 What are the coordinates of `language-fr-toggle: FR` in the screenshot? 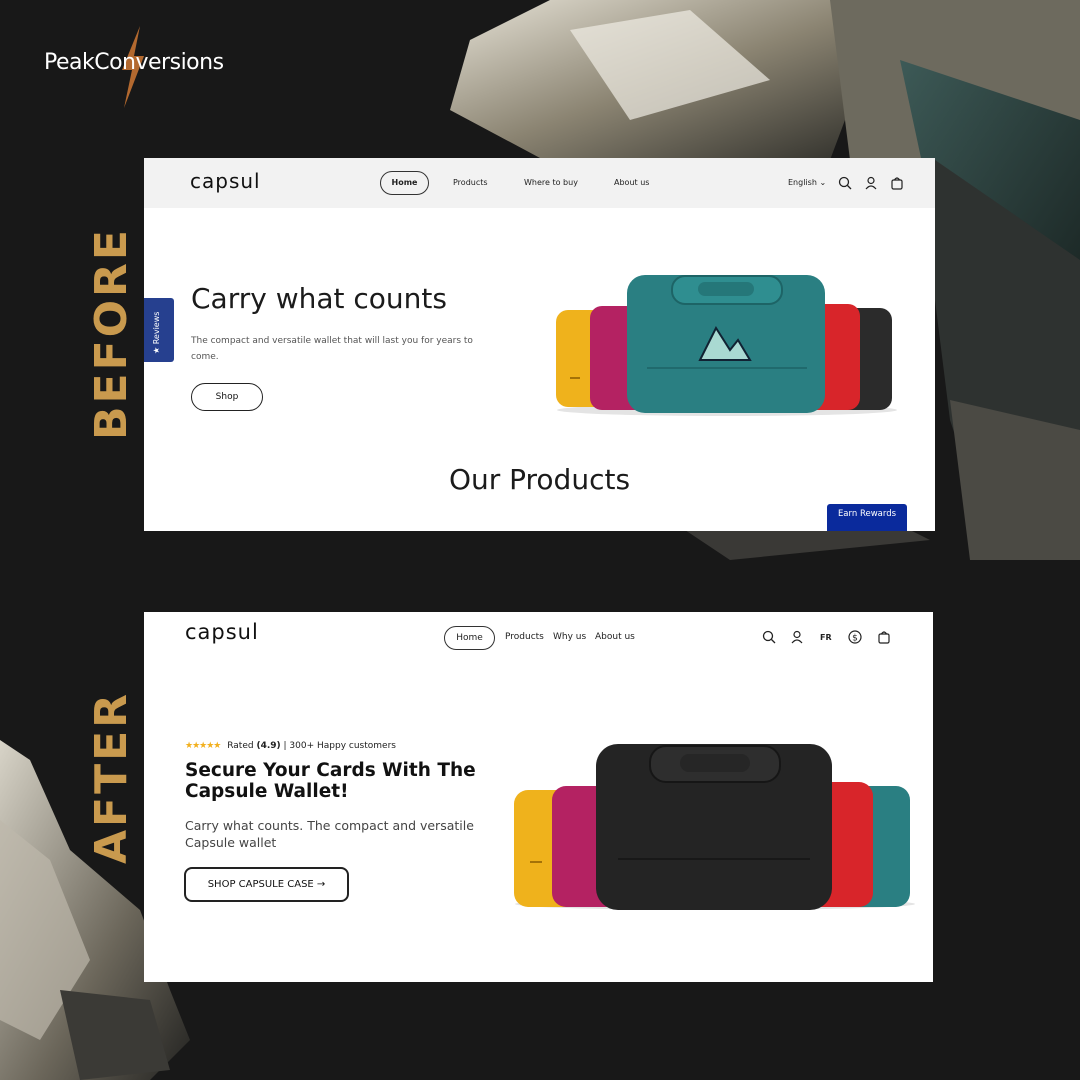 It's located at (826, 637).